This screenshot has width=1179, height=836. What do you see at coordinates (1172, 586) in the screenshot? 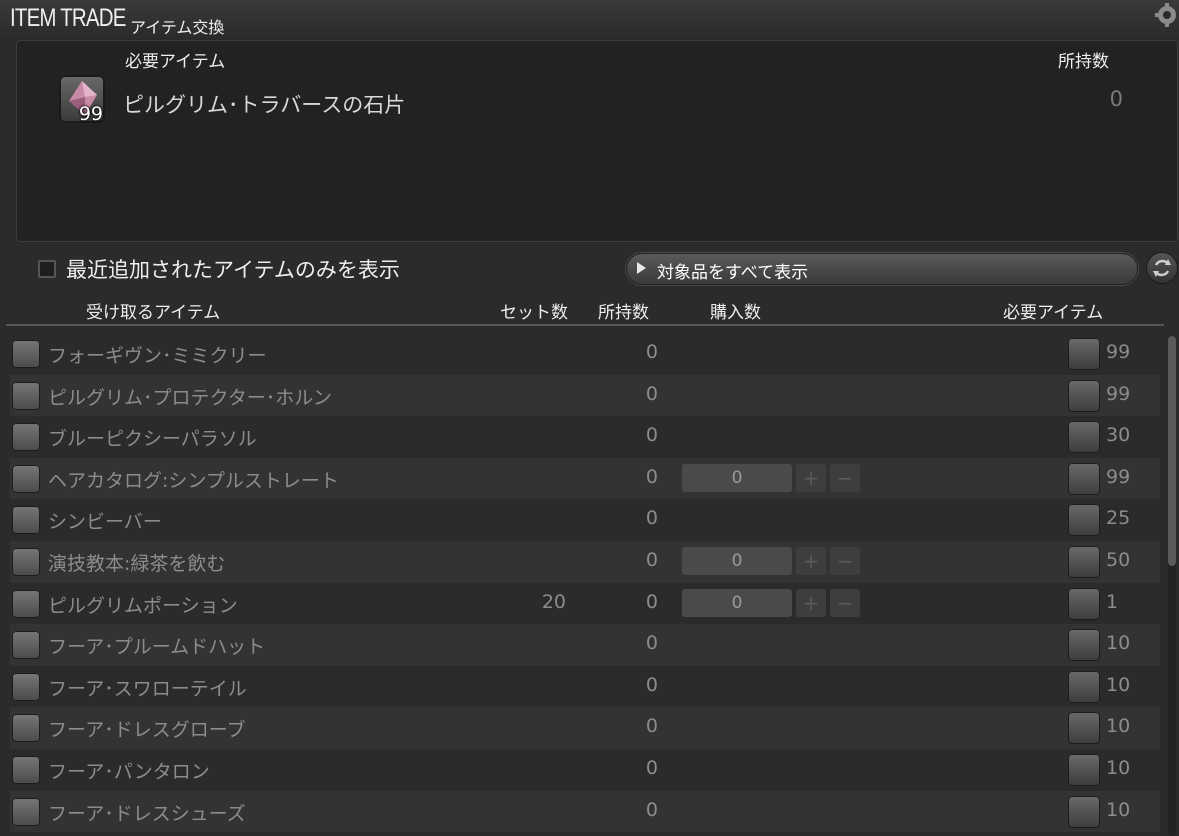
I see `scrollbar` at bounding box center [1172, 586].